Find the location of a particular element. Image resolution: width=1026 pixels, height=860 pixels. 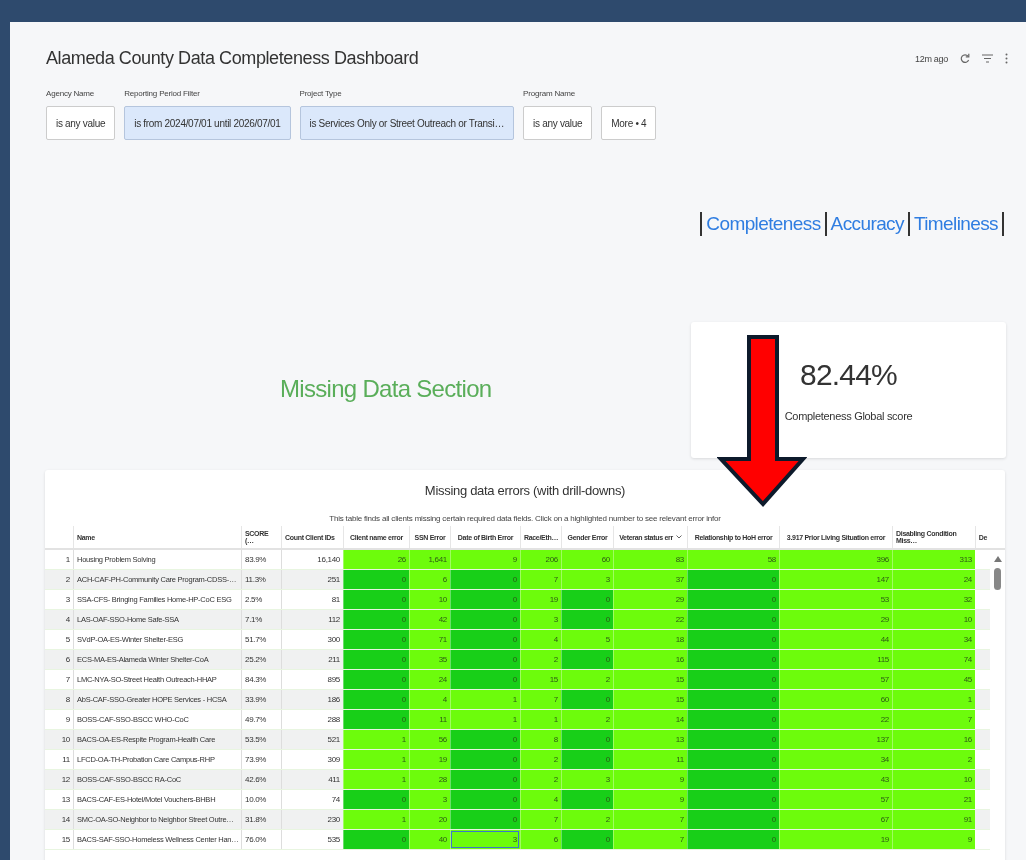

heatmap-cell: 14 is located at coordinates (650, 719).